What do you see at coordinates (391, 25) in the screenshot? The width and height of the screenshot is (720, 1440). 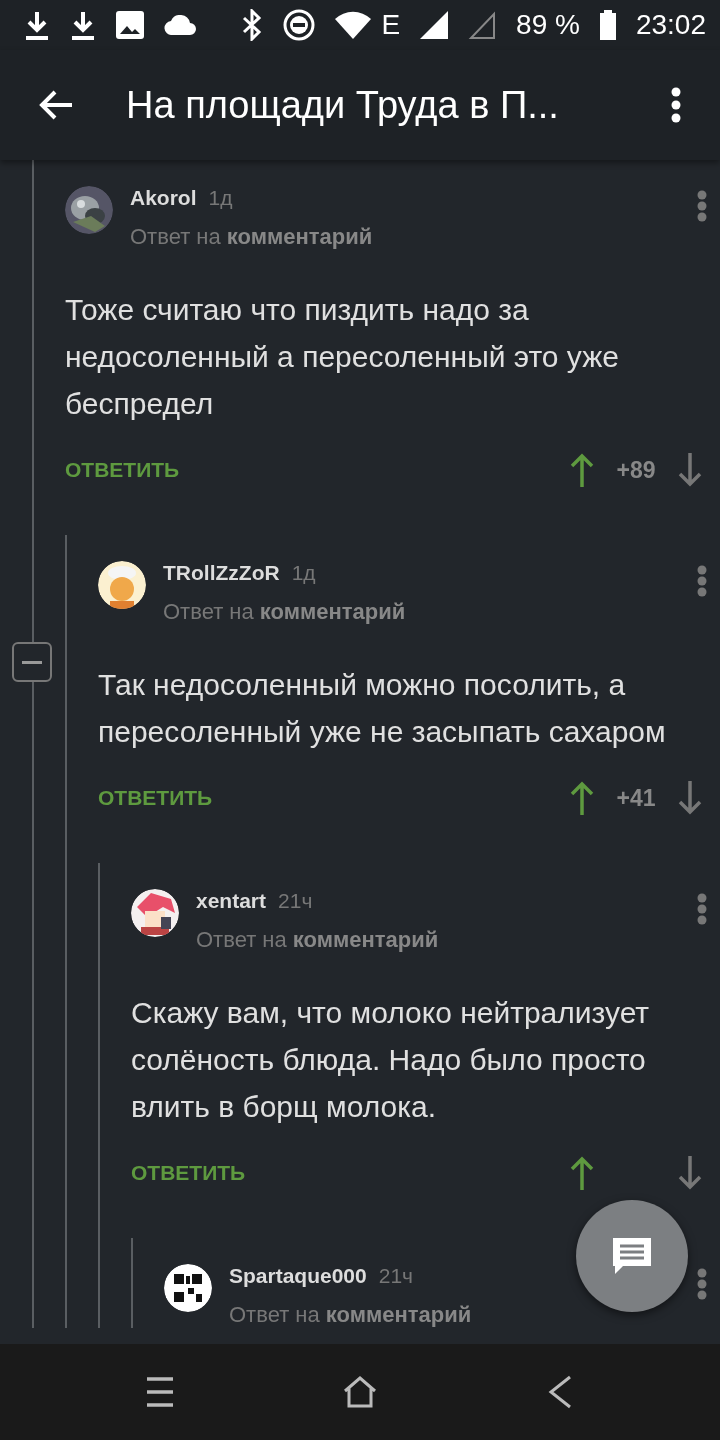 I see `network-type: E` at bounding box center [391, 25].